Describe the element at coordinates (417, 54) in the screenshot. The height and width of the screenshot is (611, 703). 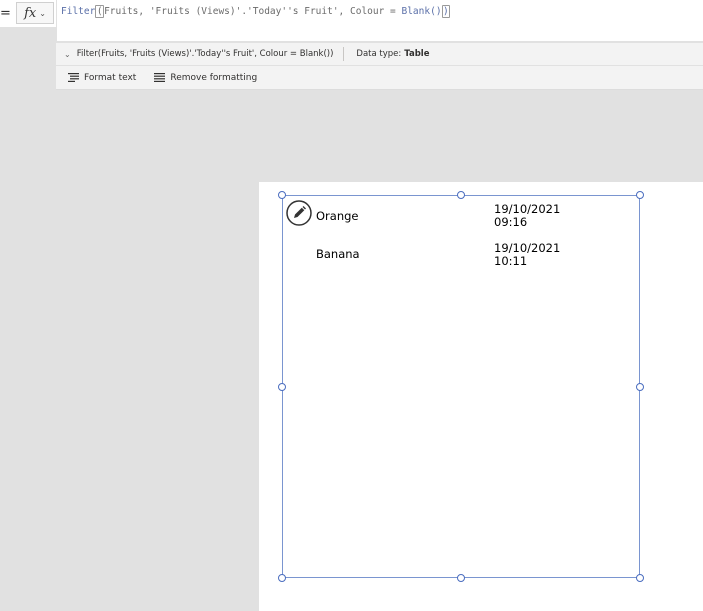
I see `data-type-value: Table` at that location.